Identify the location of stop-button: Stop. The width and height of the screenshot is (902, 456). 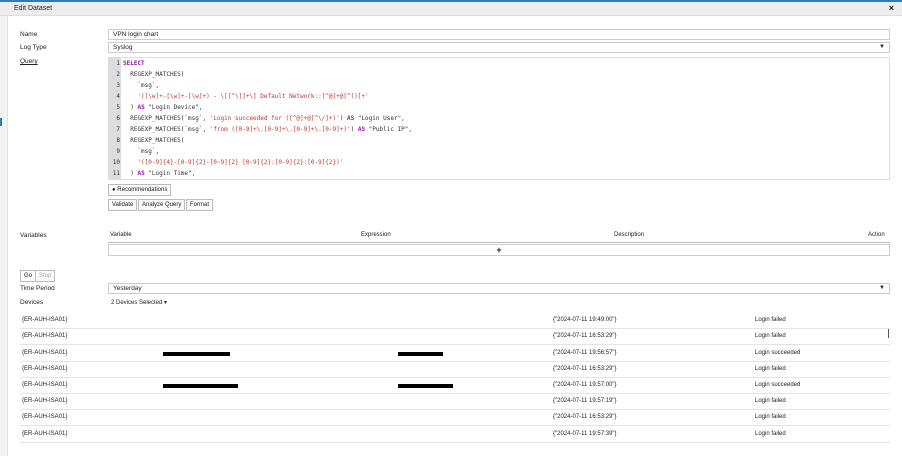
(45, 276).